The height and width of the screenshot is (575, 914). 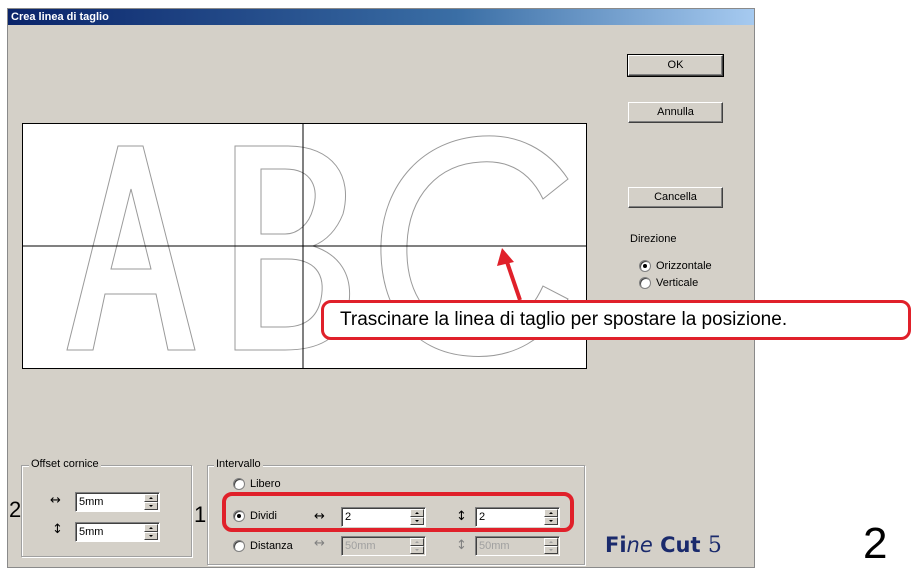 What do you see at coordinates (645, 283) in the screenshot?
I see `radio-vertical` at bounding box center [645, 283].